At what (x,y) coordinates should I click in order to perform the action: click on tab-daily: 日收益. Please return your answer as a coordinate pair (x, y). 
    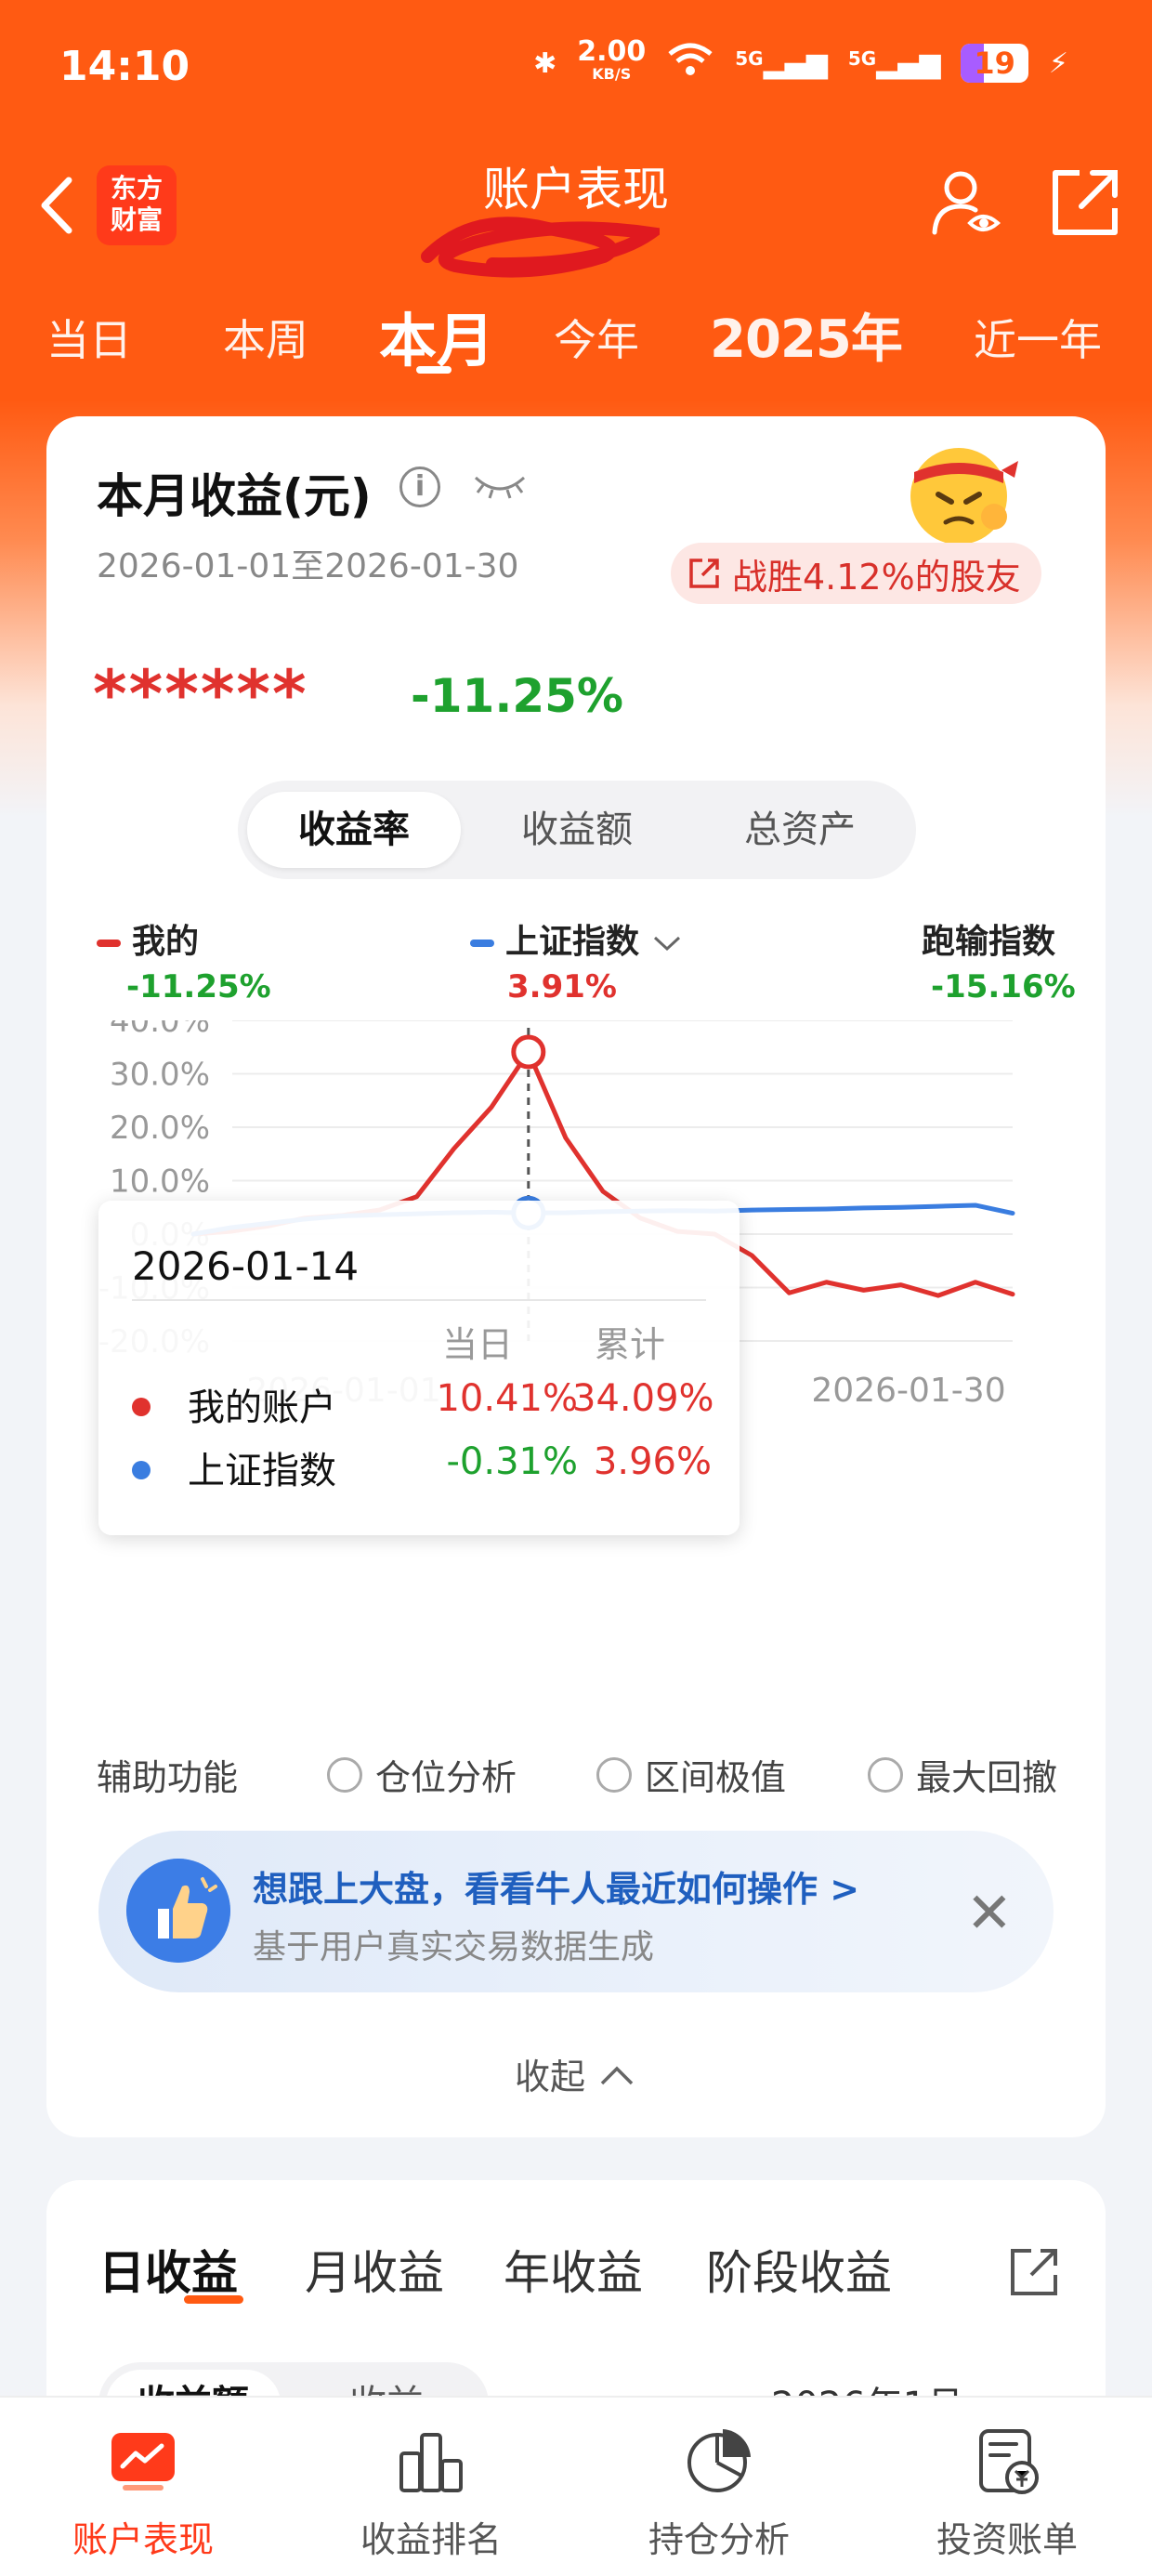
    Looking at the image, I should click on (168, 2269).